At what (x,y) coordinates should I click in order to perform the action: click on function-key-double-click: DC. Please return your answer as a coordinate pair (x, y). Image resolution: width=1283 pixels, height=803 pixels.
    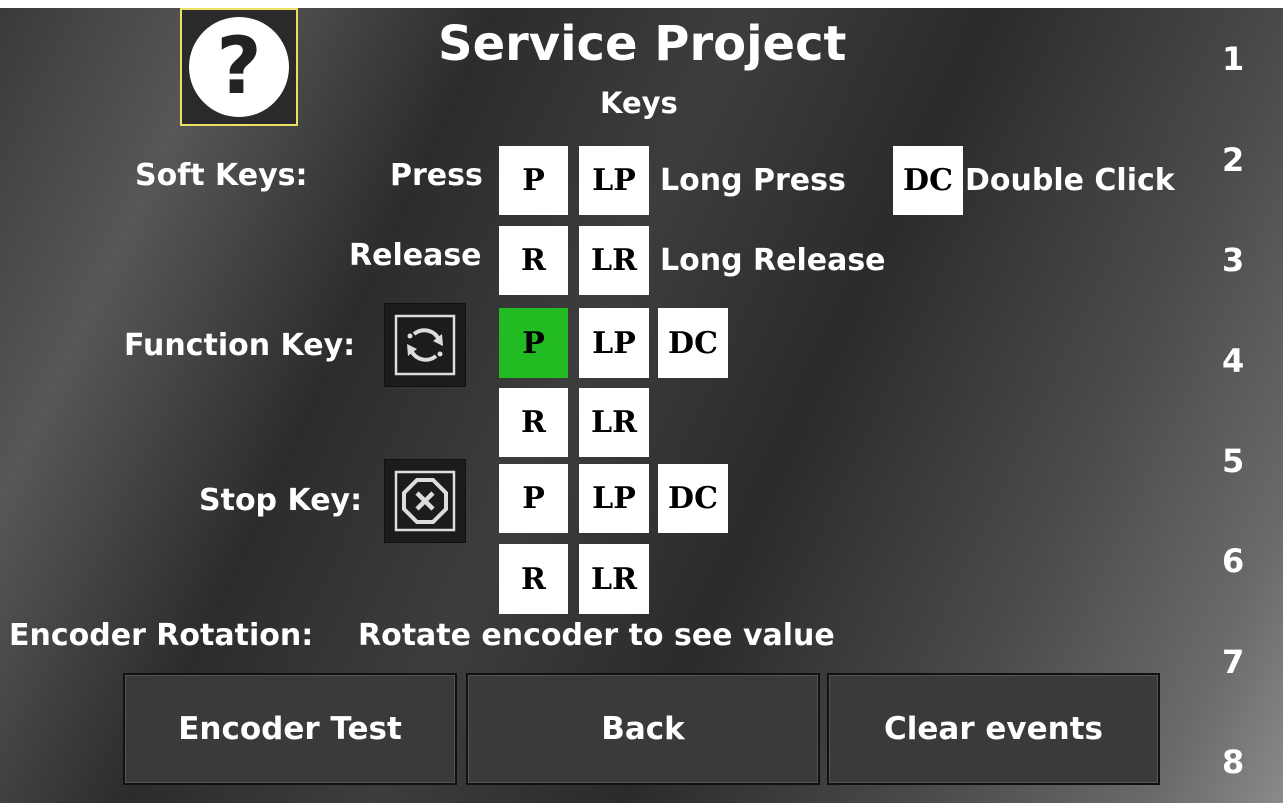
    Looking at the image, I should click on (693, 343).